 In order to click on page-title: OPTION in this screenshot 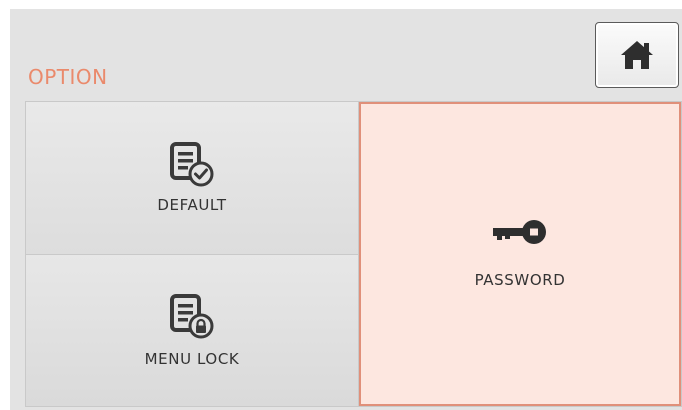, I will do `click(68, 77)`.